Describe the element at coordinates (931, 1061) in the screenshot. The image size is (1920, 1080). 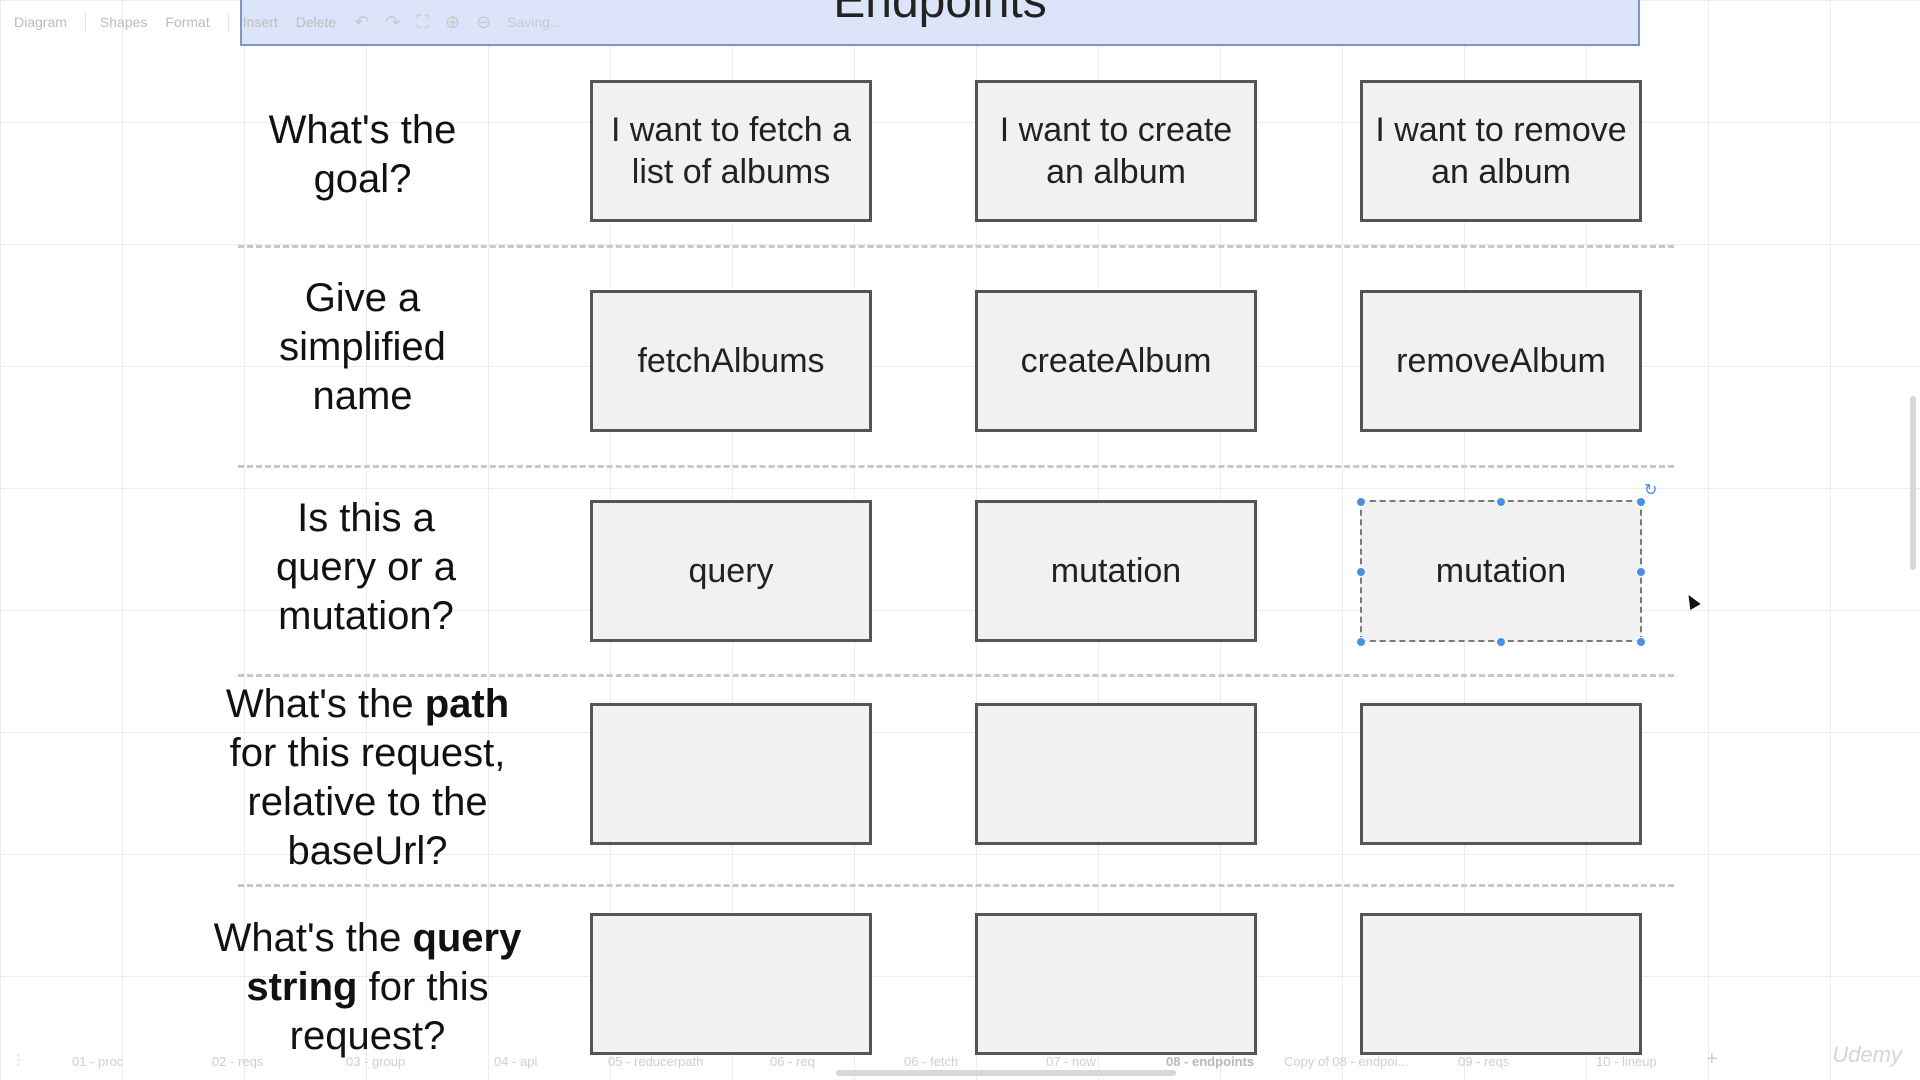
I see `page-tab: 06 - fetch` at that location.